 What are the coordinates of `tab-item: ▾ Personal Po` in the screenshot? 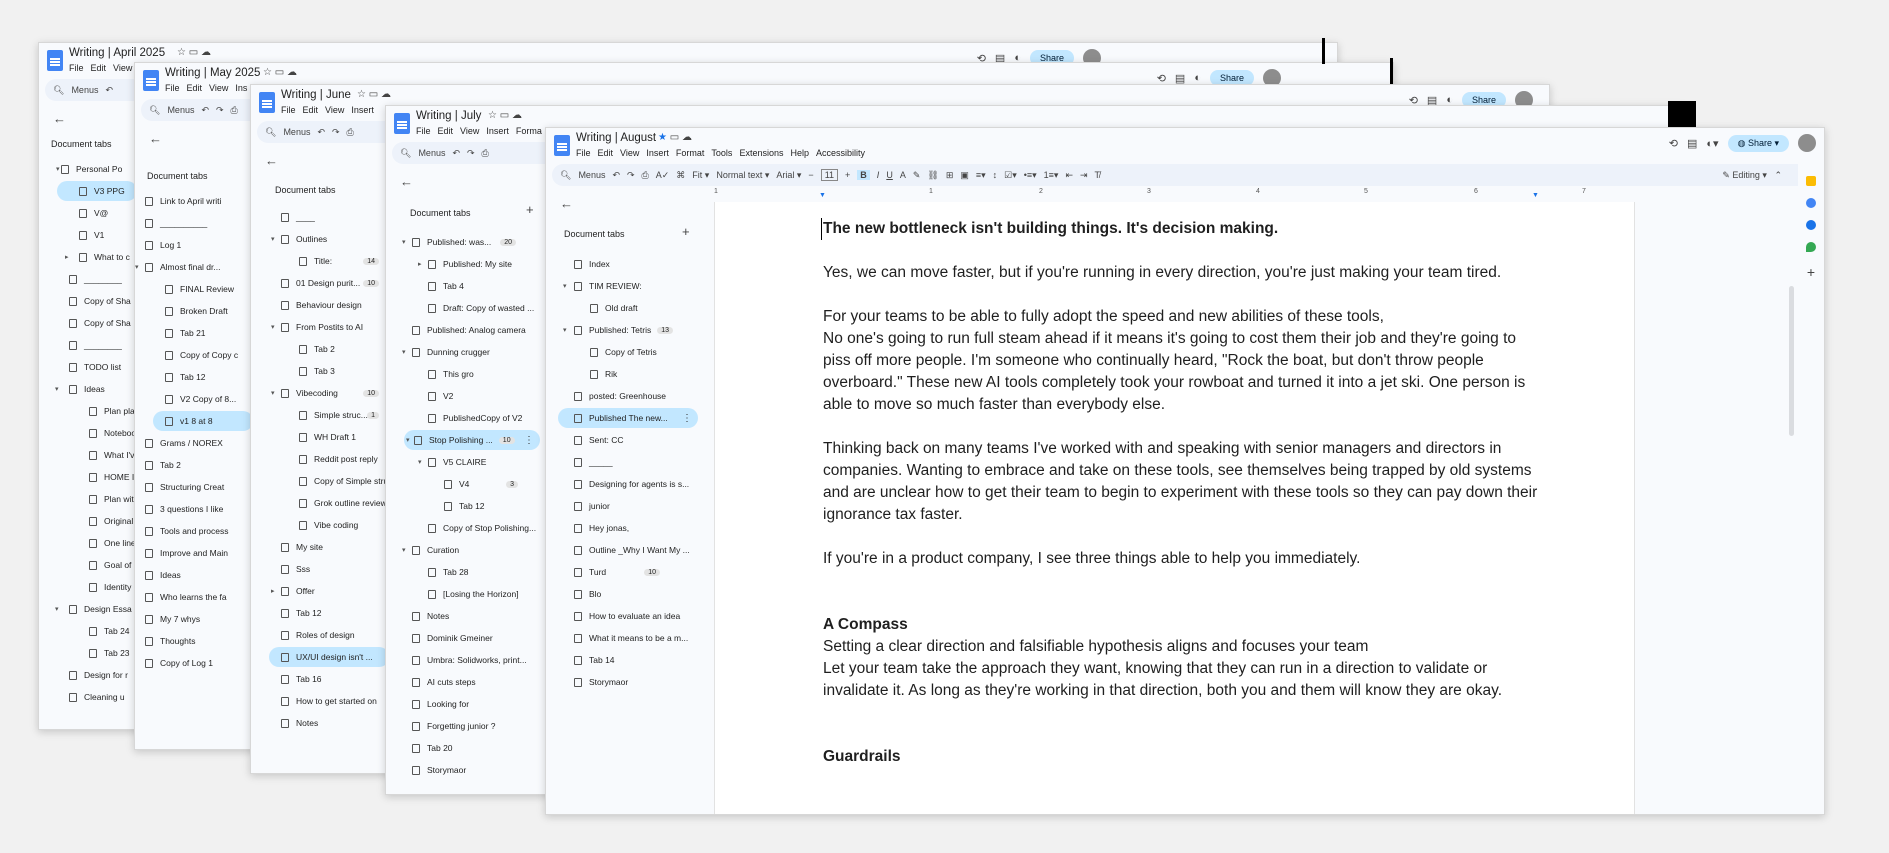 It's located at (89, 169).